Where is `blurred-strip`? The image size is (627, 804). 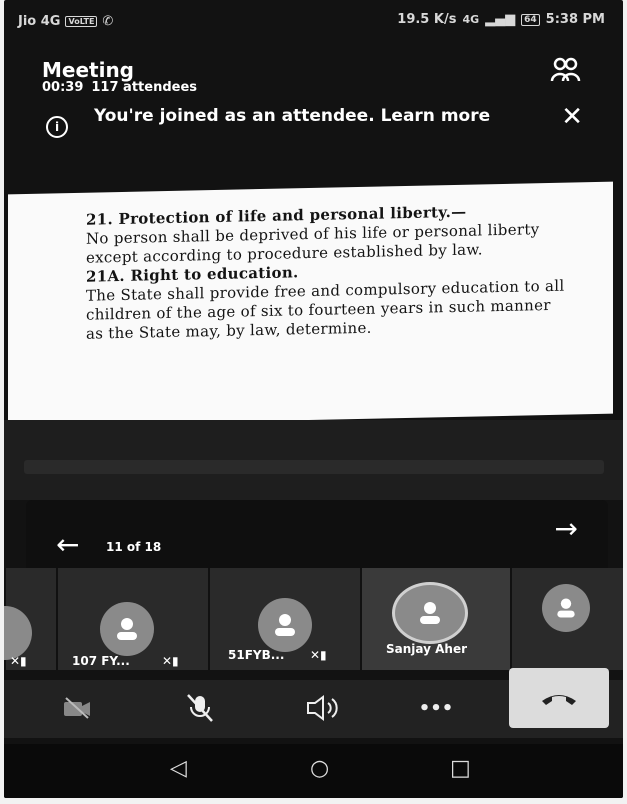 blurred-strip is located at coordinates (314, 467).